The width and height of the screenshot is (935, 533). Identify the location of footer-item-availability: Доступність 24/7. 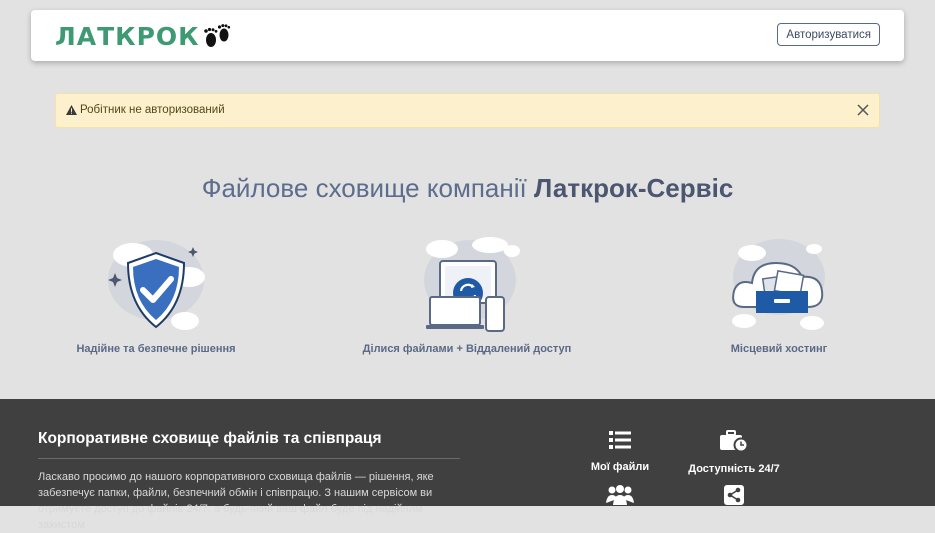
(734, 452).